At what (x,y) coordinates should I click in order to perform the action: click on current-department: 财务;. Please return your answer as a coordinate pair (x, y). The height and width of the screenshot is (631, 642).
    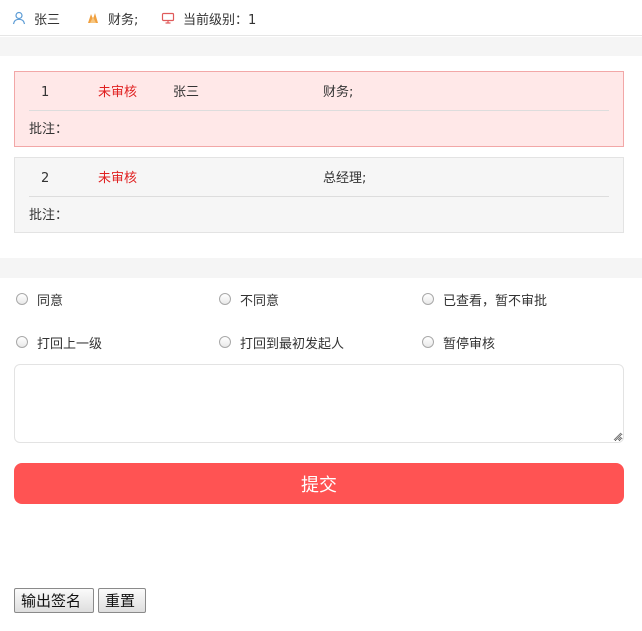
    Looking at the image, I should click on (112, 18).